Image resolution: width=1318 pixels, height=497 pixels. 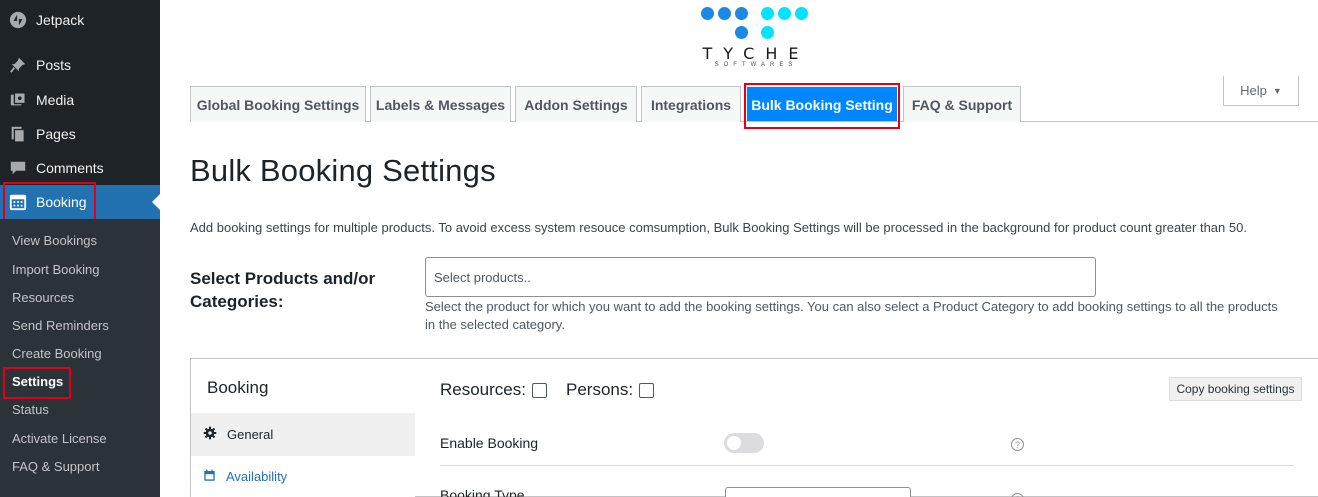 What do you see at coordinates (18, 168) in the screenshot?
I see `comment-icon` at bounding box center [18, 168].